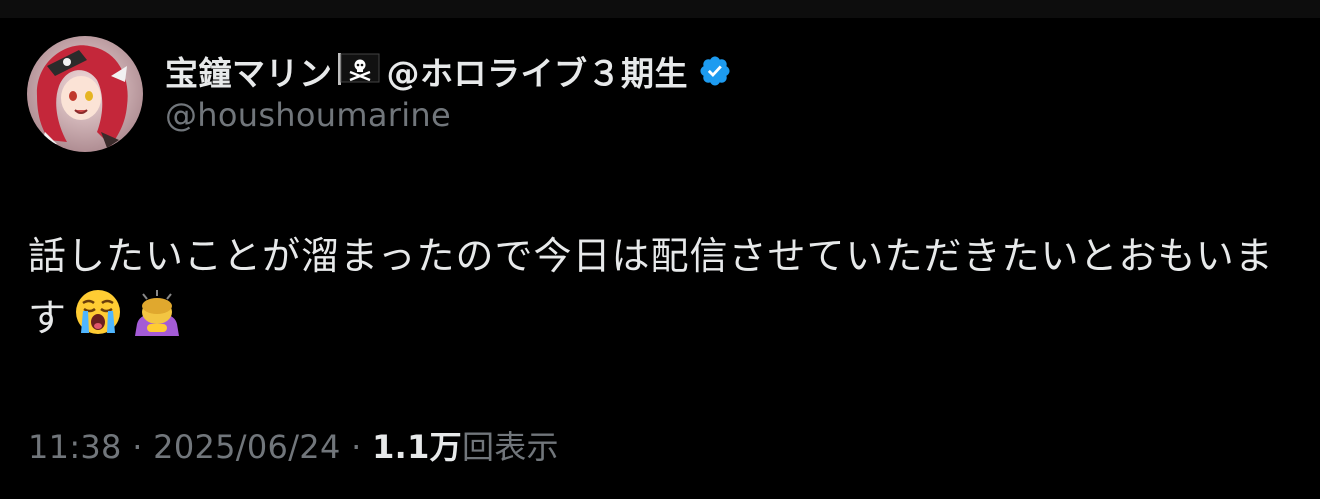 This screenshot has width=1320, height=499. I want to click on author-name-row: 宝鐘マリン @ホロライブ３期生, so click(448, 71).